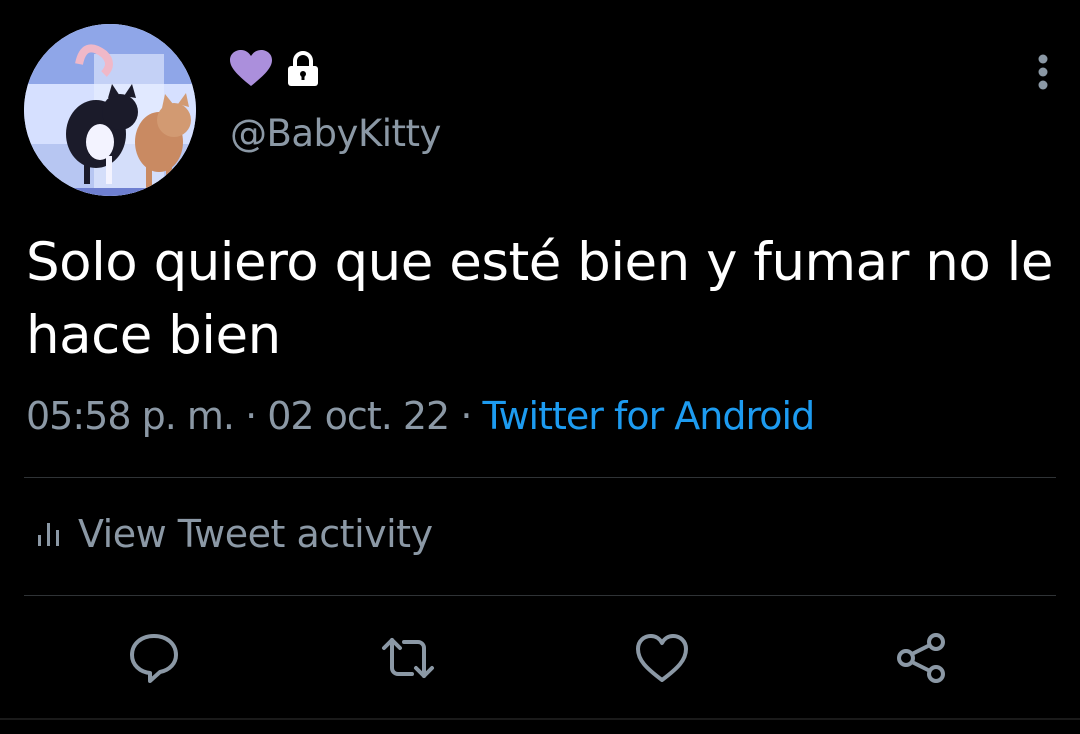 The image size is (1080, 734). What do you see at coordinates (130, 416) in the screenshot?
I see `tweet-time: 05:58 p. m.` at bounding box center [130, 416].